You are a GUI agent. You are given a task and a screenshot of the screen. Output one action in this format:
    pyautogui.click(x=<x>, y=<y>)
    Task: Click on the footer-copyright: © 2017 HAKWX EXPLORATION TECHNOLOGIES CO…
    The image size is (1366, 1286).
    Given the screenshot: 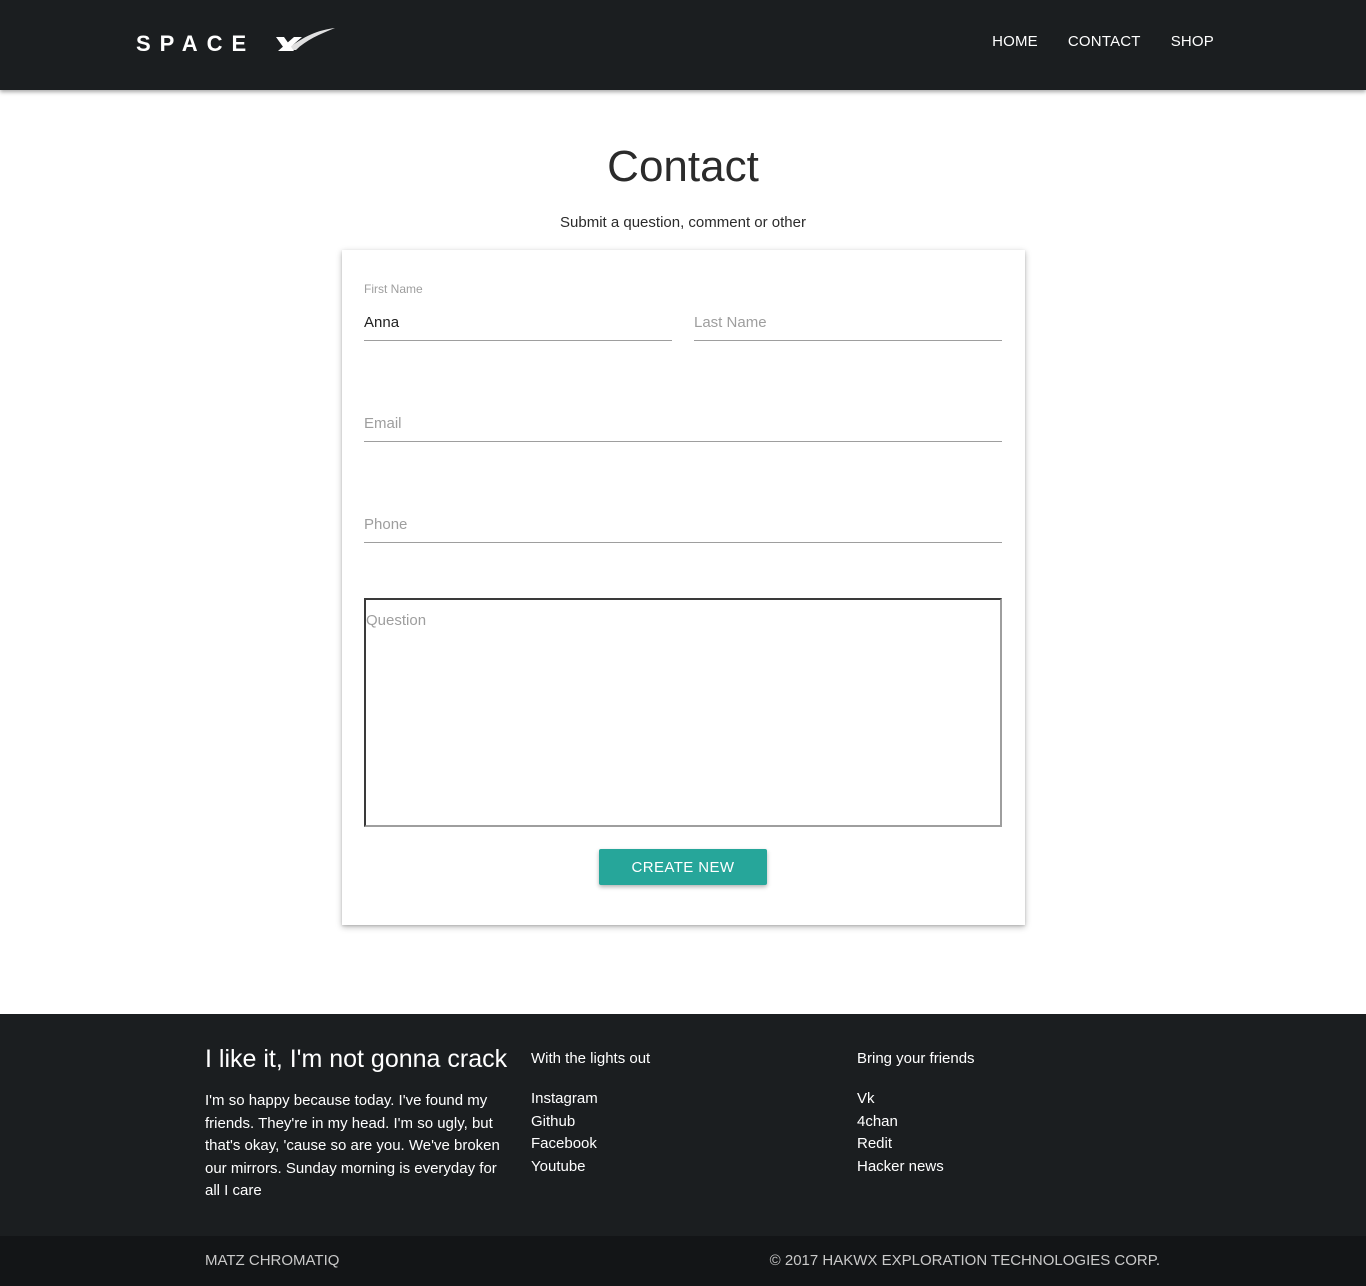 What is the action you would take?
    pyautogui.click(x=964, y=1260)
    